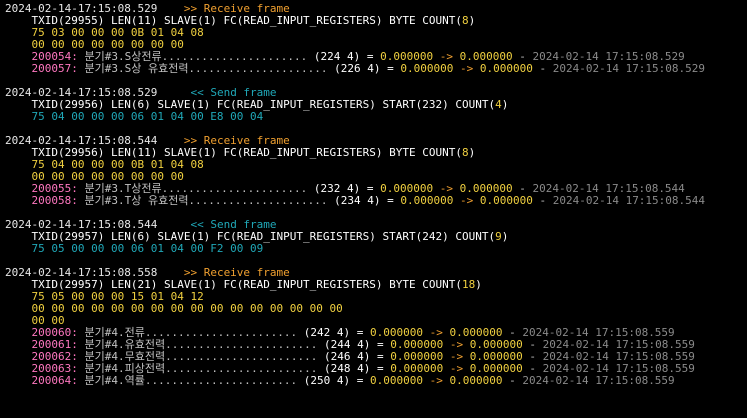 The image size is (747, 418). Describe the element at coordinates (364, 200) in the screenshot. I see `register-address: (234 4) =` at that location.